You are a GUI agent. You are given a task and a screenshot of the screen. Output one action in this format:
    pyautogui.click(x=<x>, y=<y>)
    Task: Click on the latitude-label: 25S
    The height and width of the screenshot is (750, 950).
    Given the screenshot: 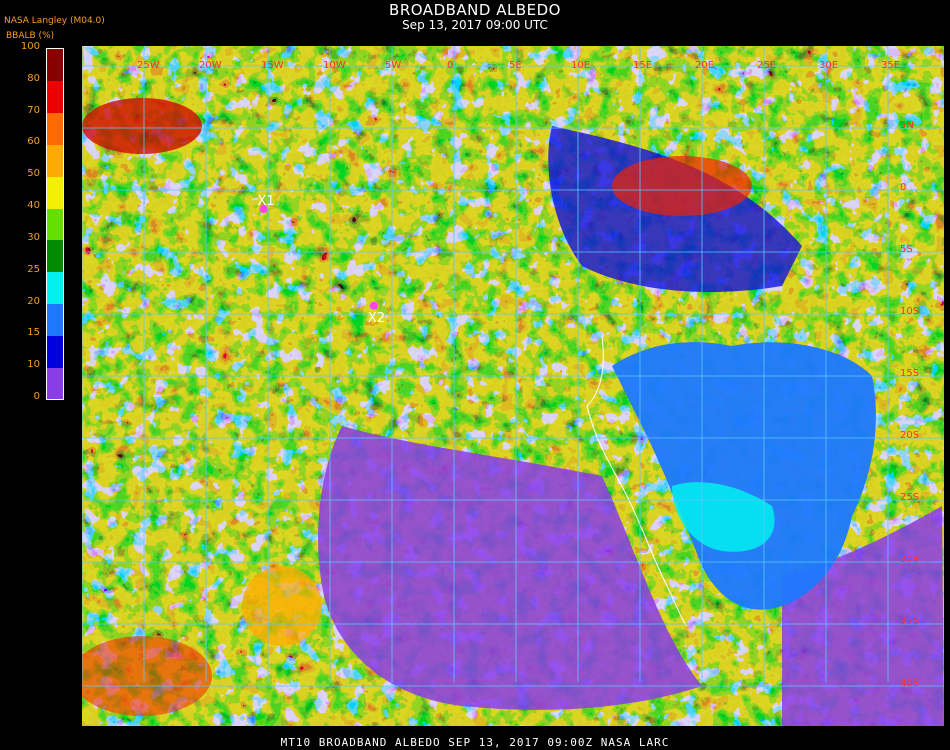 What is the action you would take?
    pyautogui.click(x=909, y=497)
    